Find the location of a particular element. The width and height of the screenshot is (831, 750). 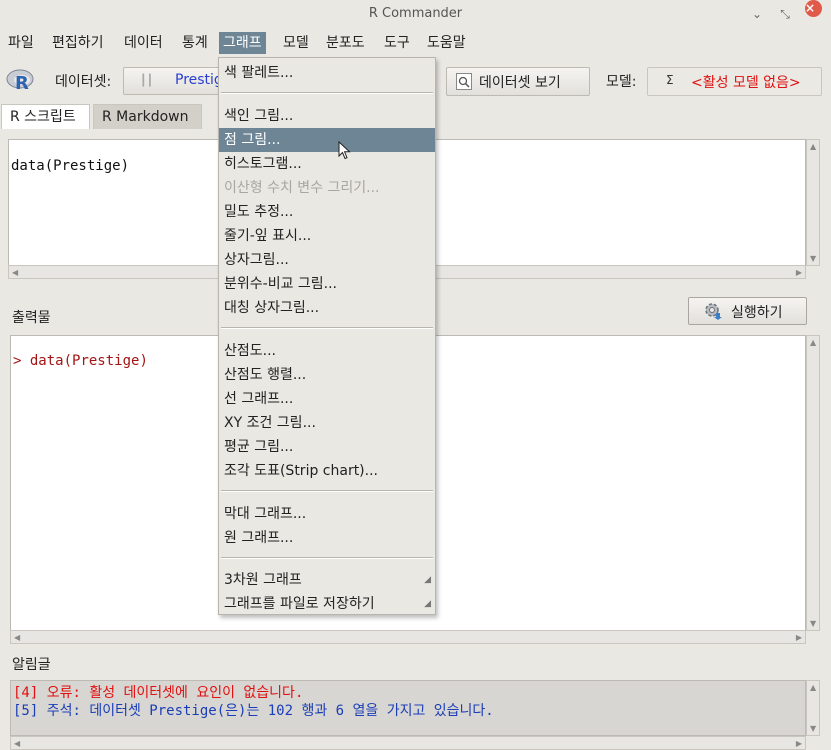

r-logo-icon: R is located at coordinates (20, 81).